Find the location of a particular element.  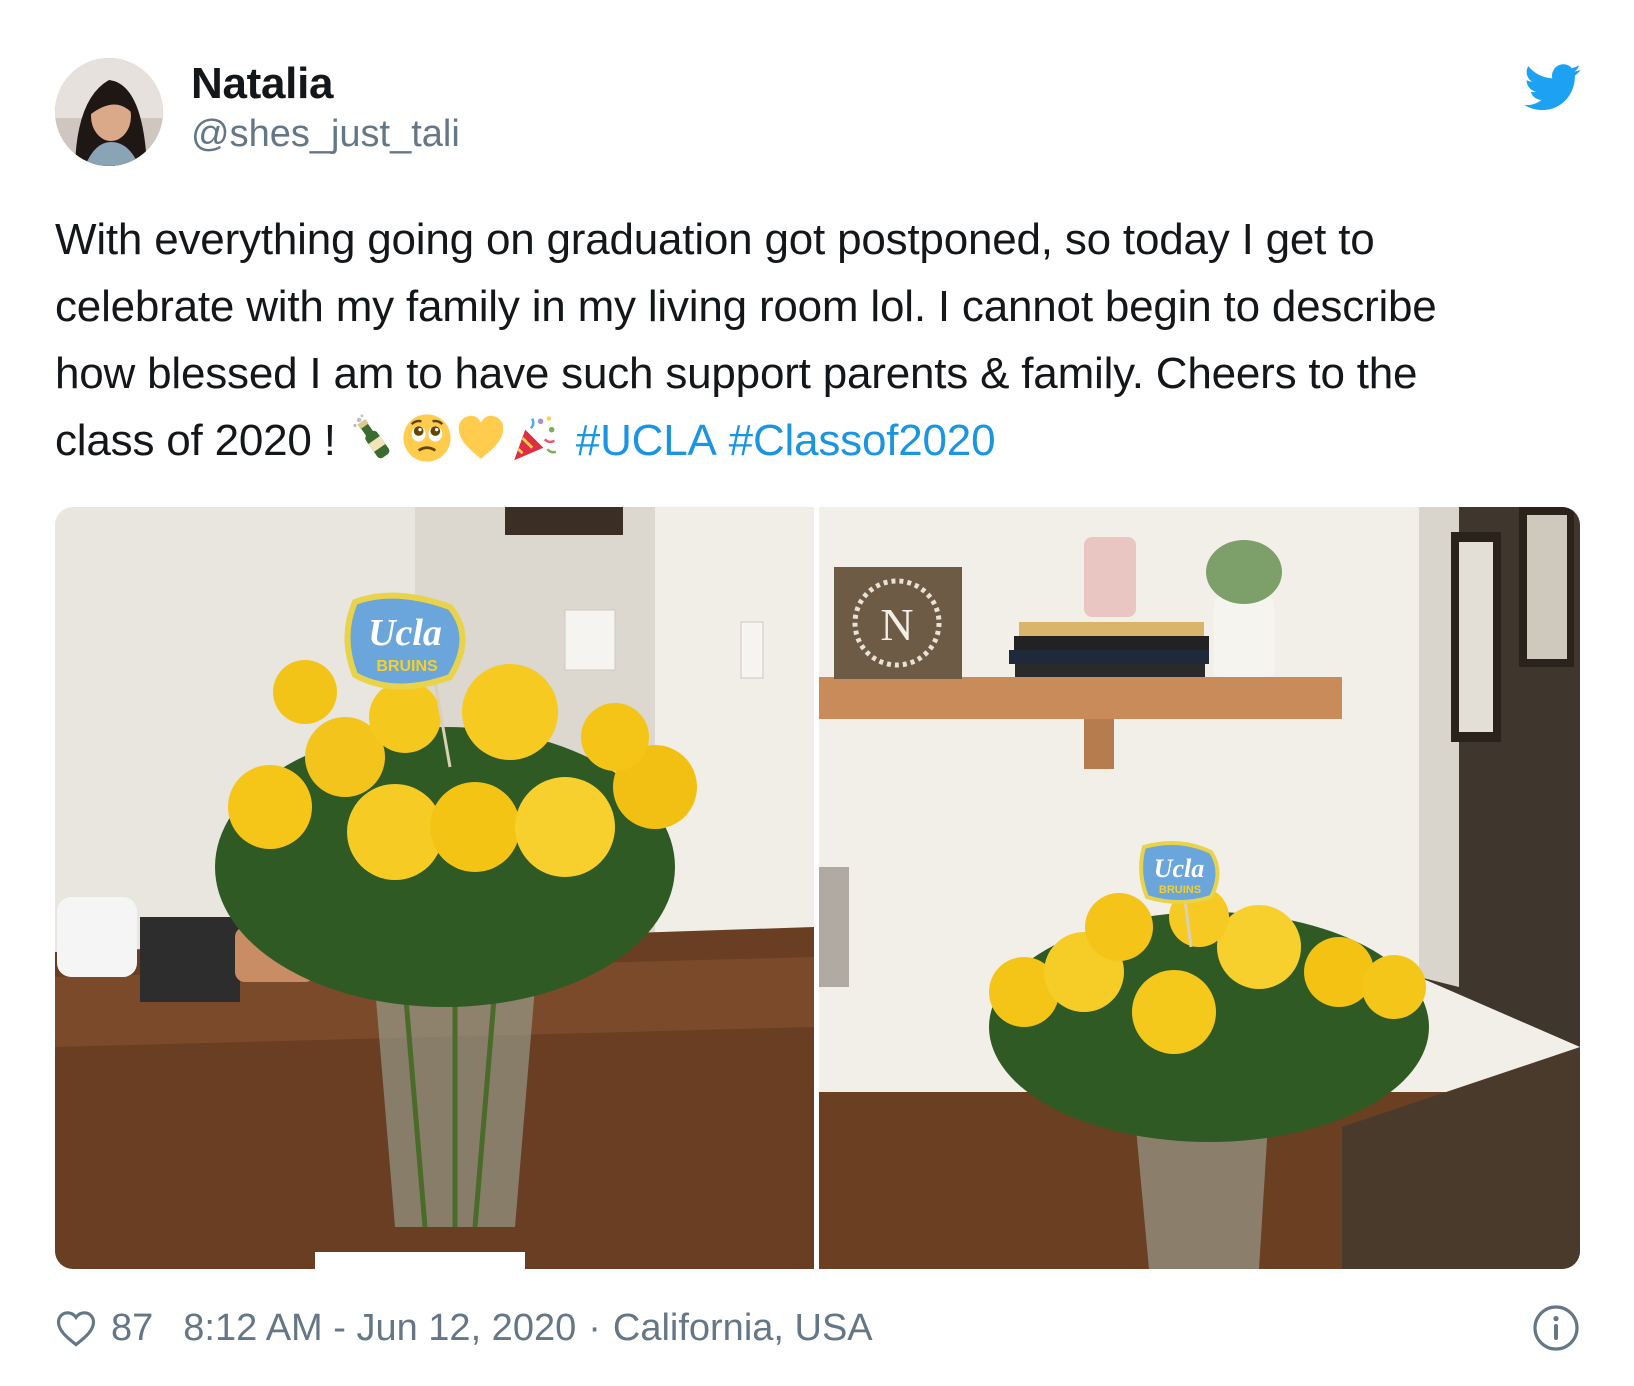

yellow-heart-emoji is located at coordinates (481, 438).